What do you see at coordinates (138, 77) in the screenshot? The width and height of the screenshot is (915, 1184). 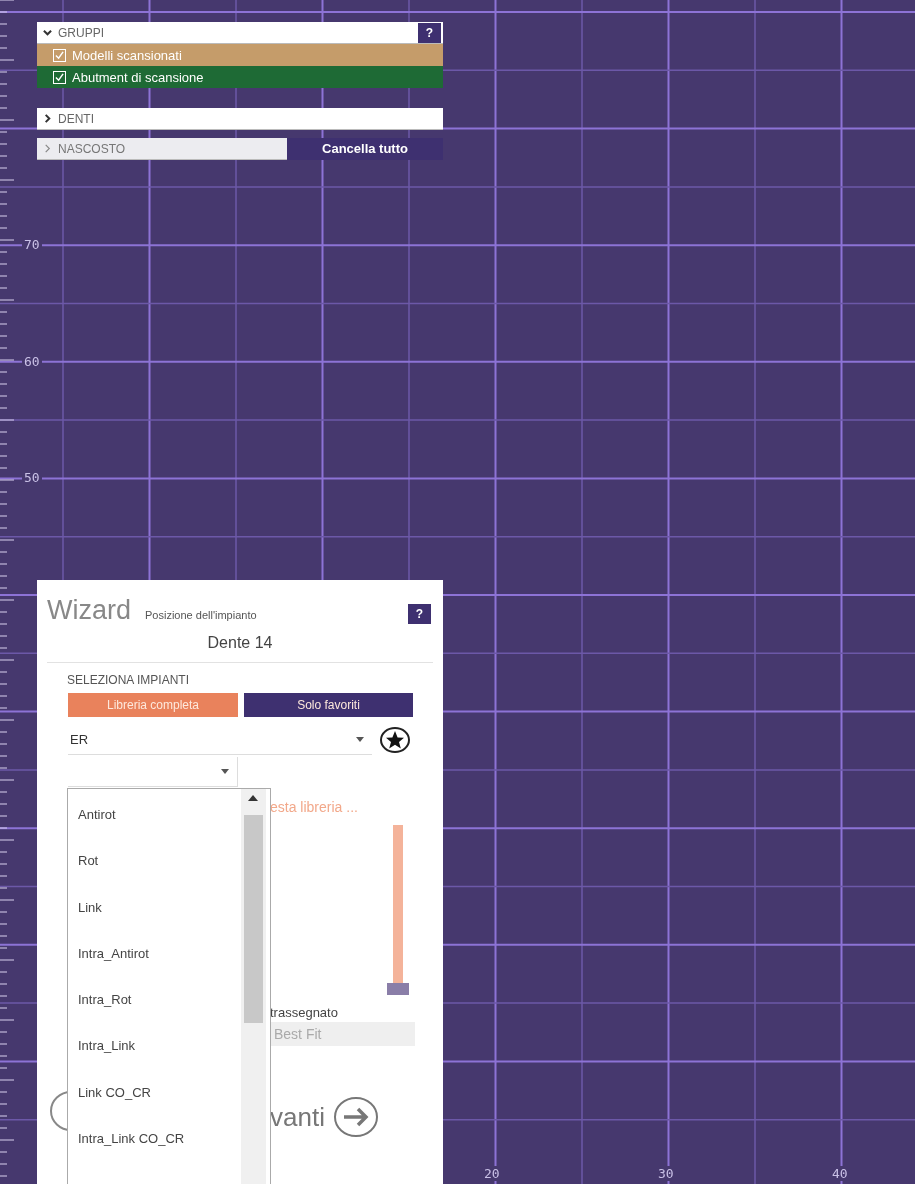 I see `item-label: Abutment di scansione` at bounding box center [138, 77].